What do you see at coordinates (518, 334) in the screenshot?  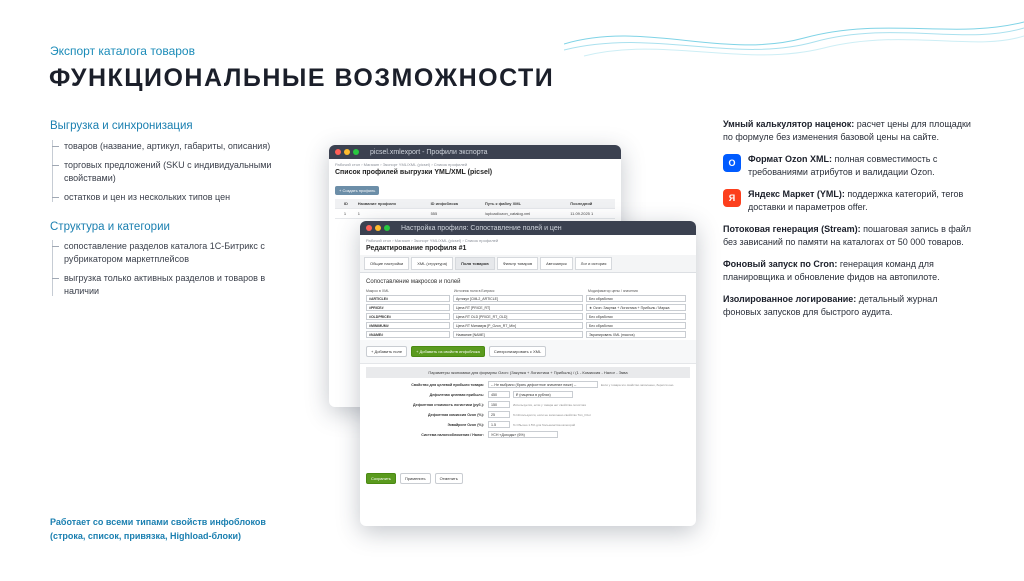 I see `source-field-select: Название [NAME]` at bounding box center [518, 334].